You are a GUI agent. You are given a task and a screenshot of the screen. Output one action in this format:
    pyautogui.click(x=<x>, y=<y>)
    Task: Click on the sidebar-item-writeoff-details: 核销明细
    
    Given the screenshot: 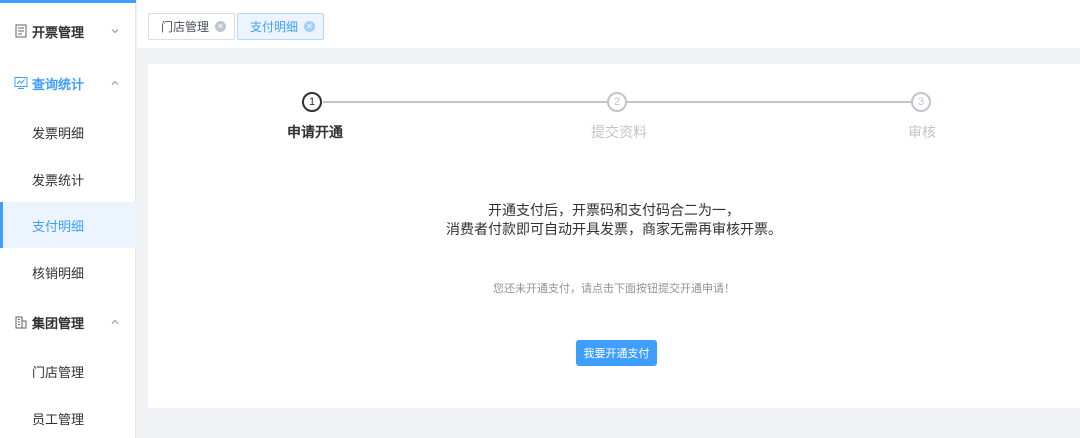 What is the action you would take?
    pyautogui.click(x=68, y=272)
    